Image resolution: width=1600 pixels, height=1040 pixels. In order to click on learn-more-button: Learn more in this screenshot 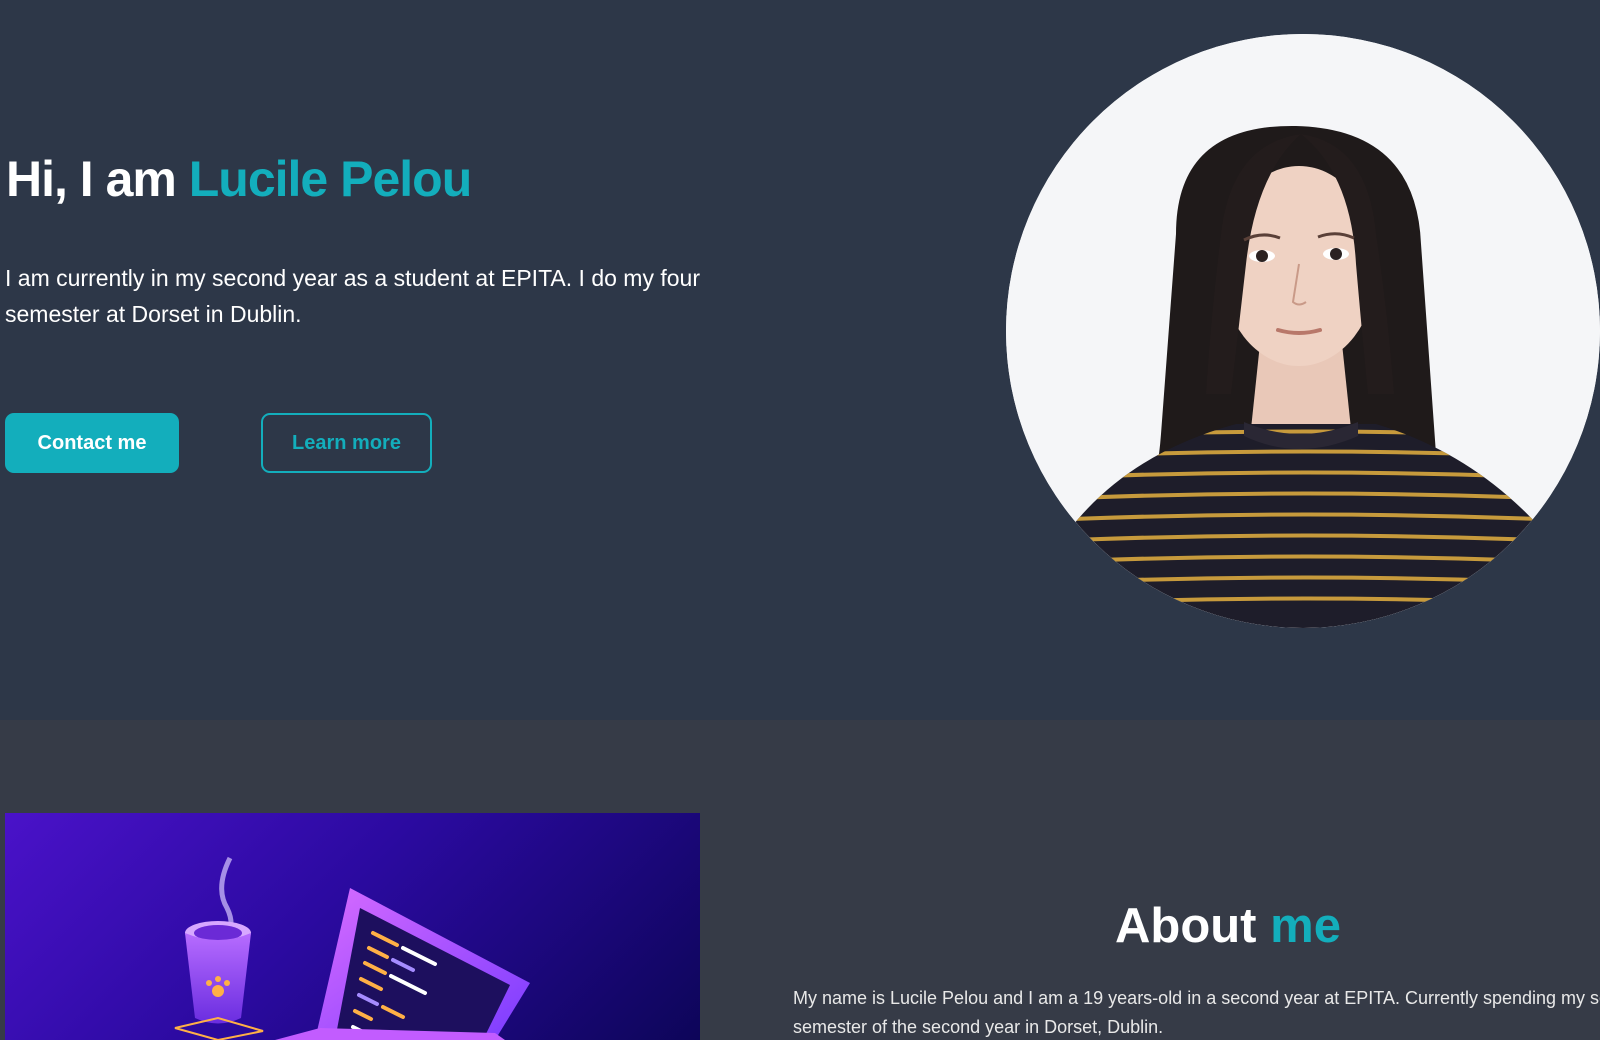, I will do `click(346, 443)`.